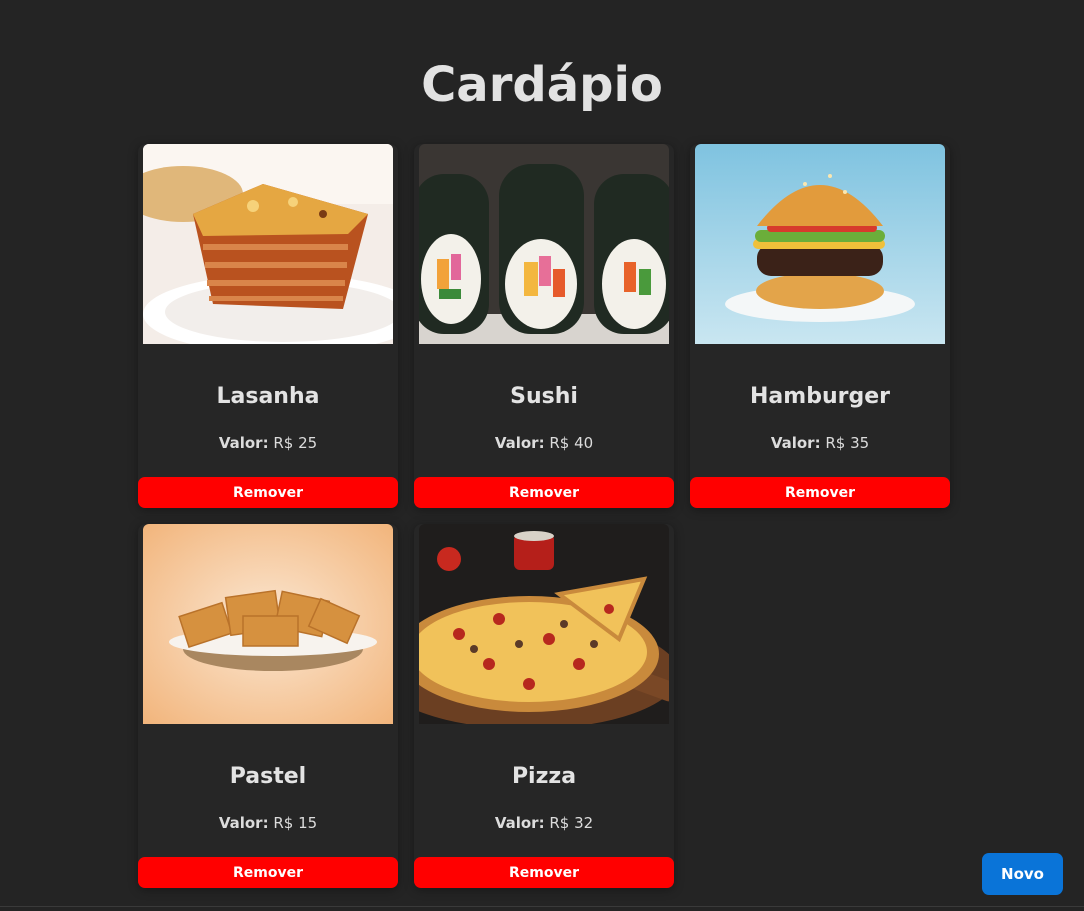 The width and height of the screenshot is (1084, 911). Describe the element at coordinates (544, 776) in the screenshot. I see `menu-item-name: Pizza` at that location.